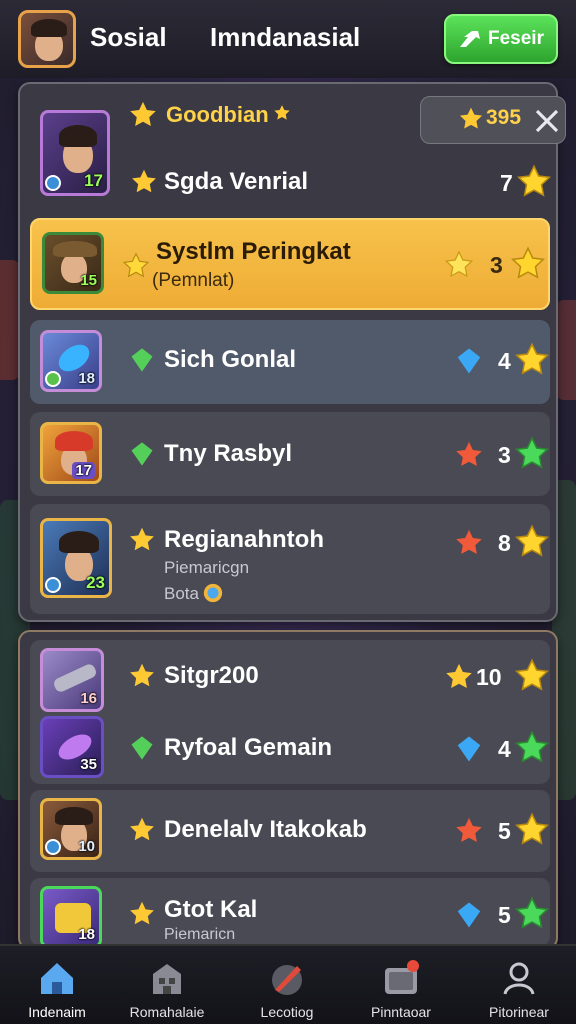  I want to click on leaderboard-row: 18 Sich Gonlal 4, so click(290, 362).